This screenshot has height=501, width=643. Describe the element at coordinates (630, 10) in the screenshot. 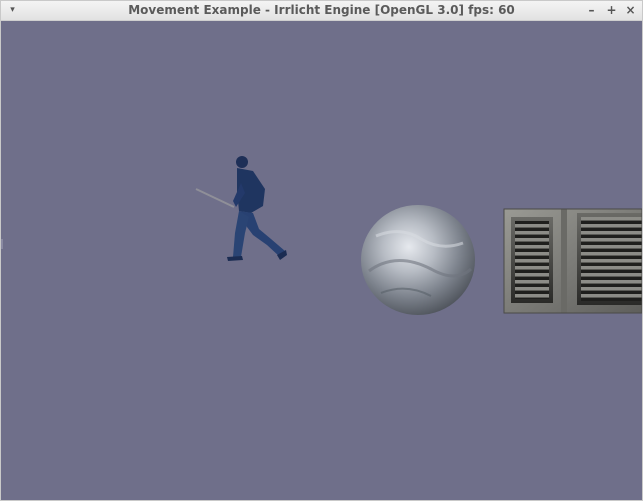

I see `close-icon: ×` at that location.